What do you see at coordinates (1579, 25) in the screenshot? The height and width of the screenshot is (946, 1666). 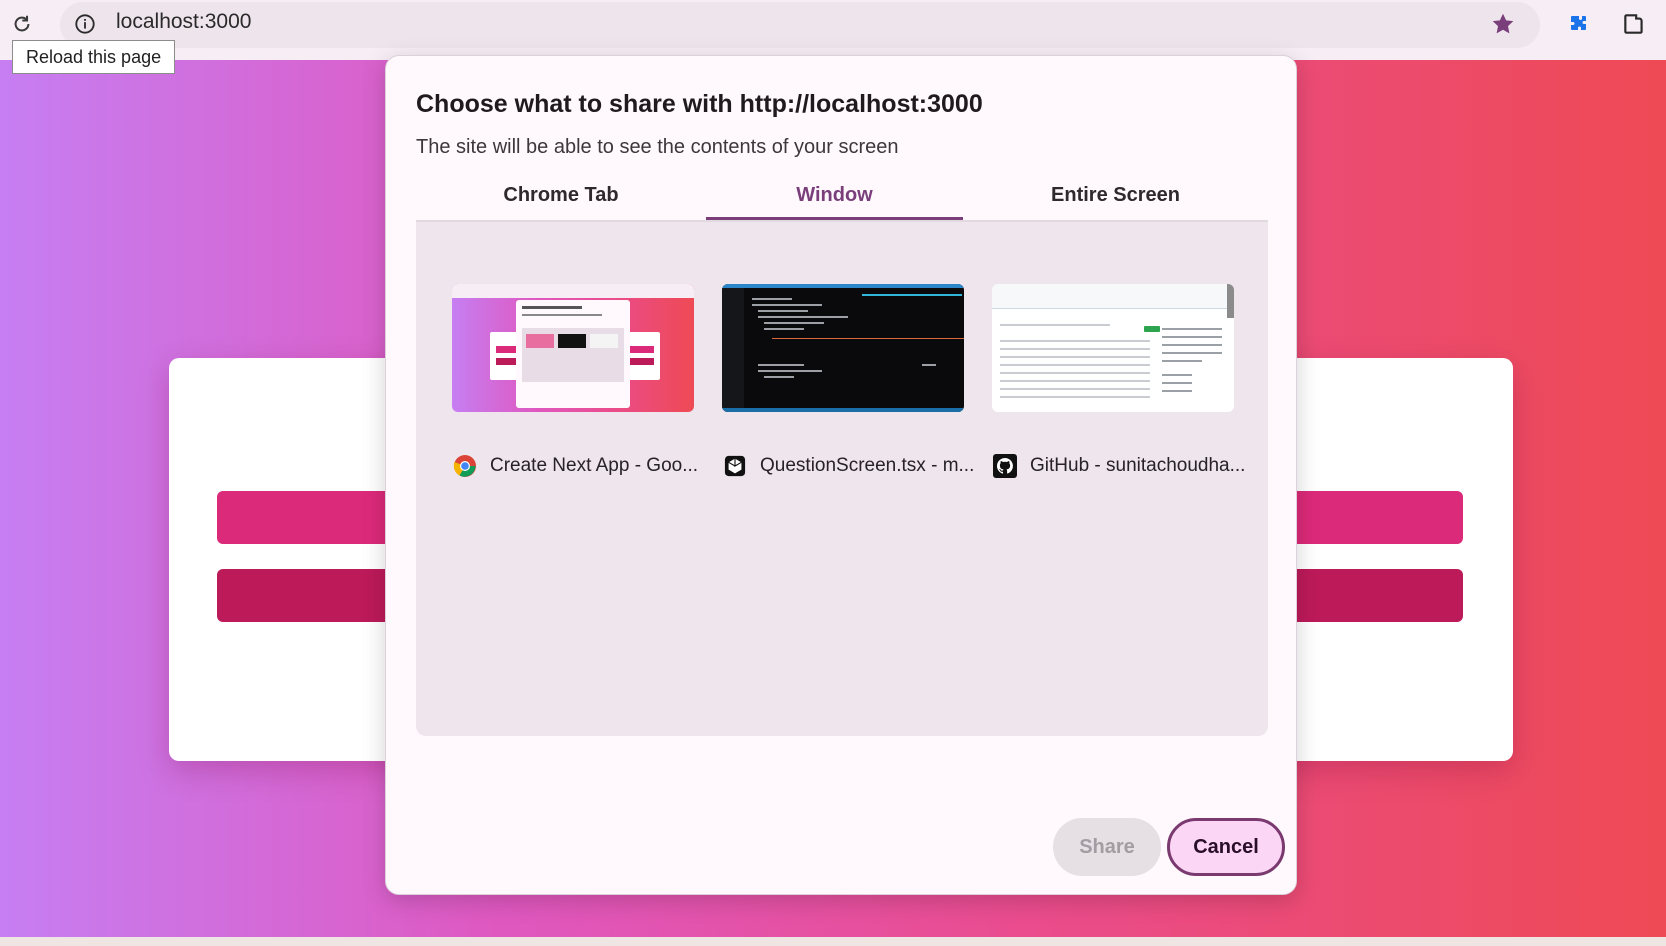 I see `extensions-puzzle-icon` at bounding box center [1579, 25].